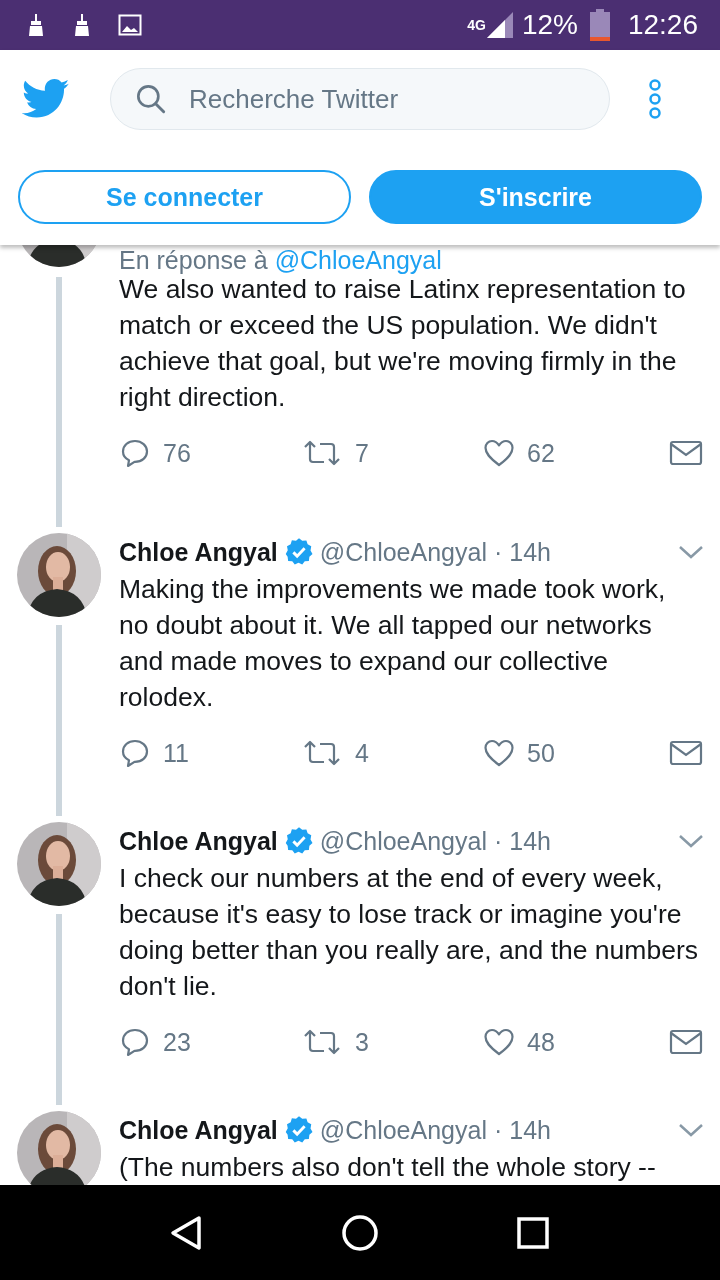 The width and height of the screenshot is (720, 1280). Describe the element at coordinates (403, 344) in the screenshot. I see `tweet-text: We also wanted to raise Latinx representation to match or exceed the US population. We didn't achieve that goal, but we're moving firmly in the right direction.` at that location.